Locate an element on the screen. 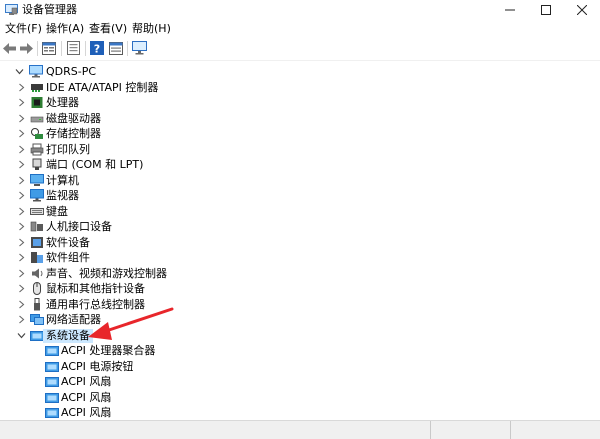 The width and height of the screenshot is (600, 439). maximize-icon is located at coordinates (546, 10).